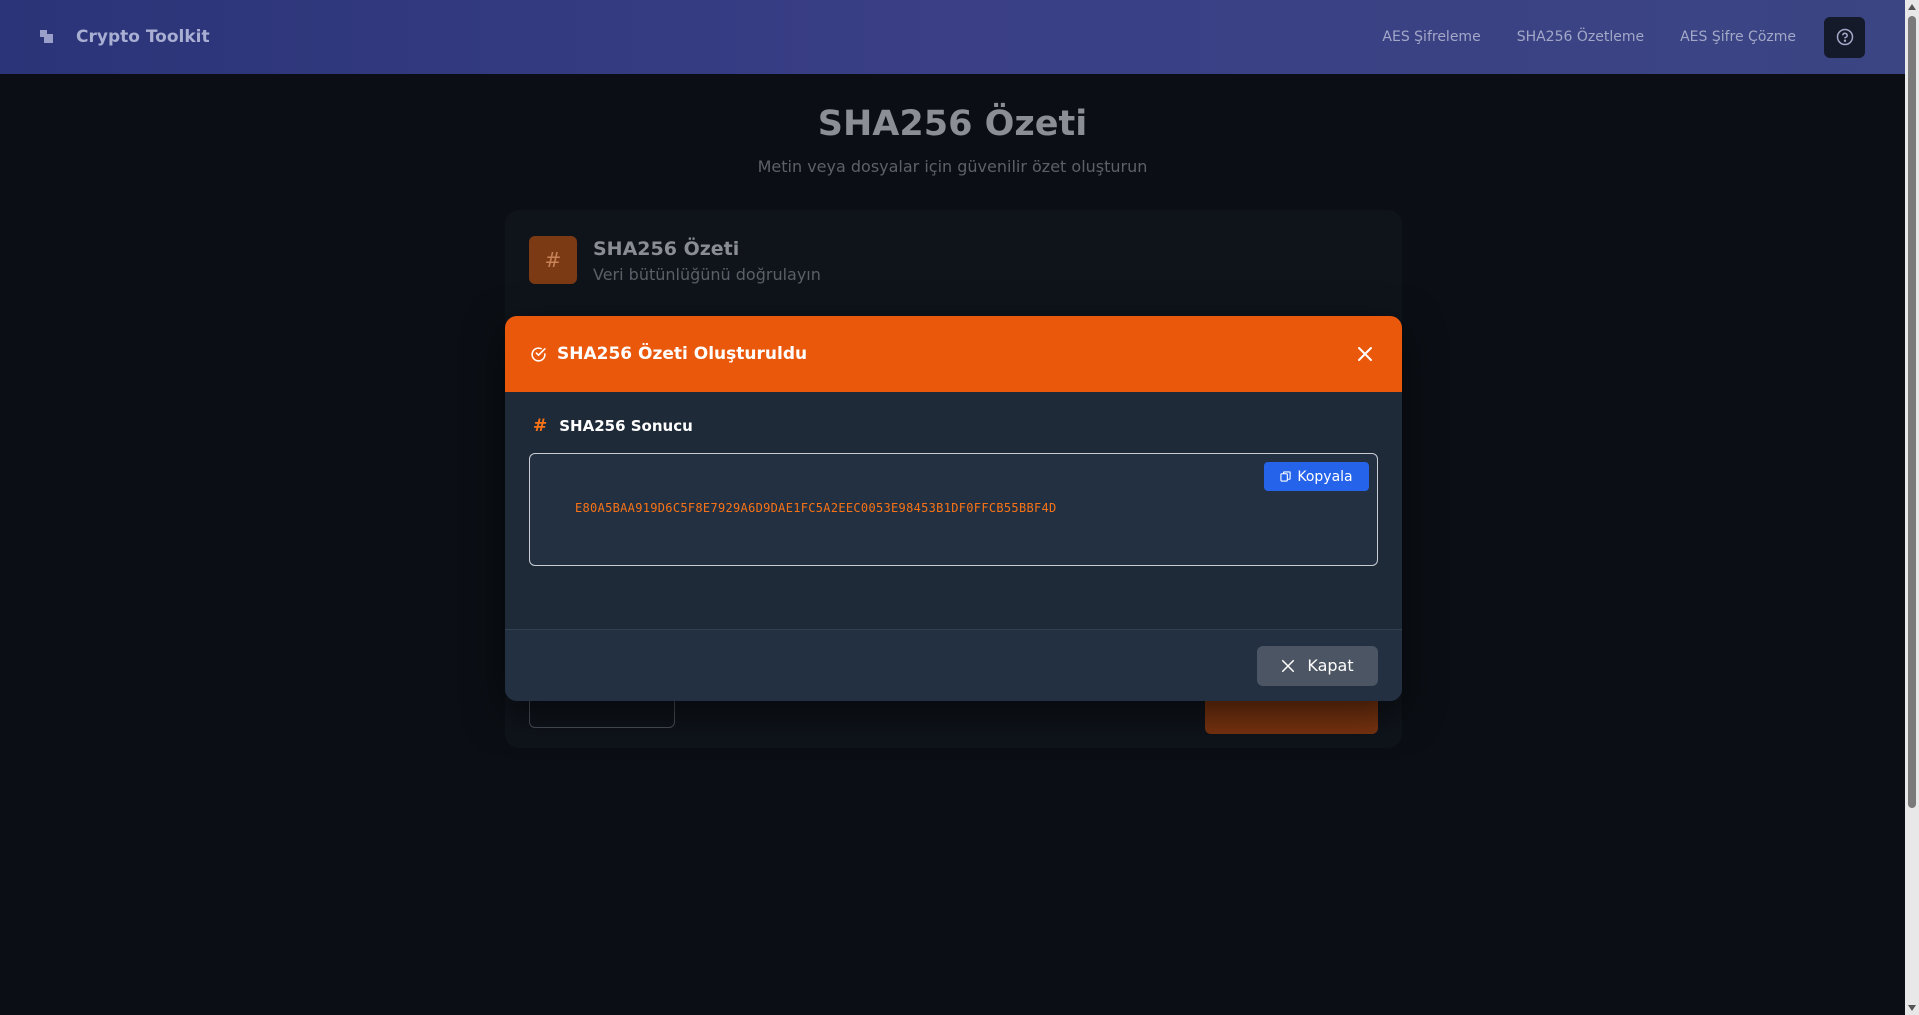  What do you see at coordinates (143, 37) in the screenshot?
I see `app-title: Crypto Toolkit` at bounding box center [143, 37].